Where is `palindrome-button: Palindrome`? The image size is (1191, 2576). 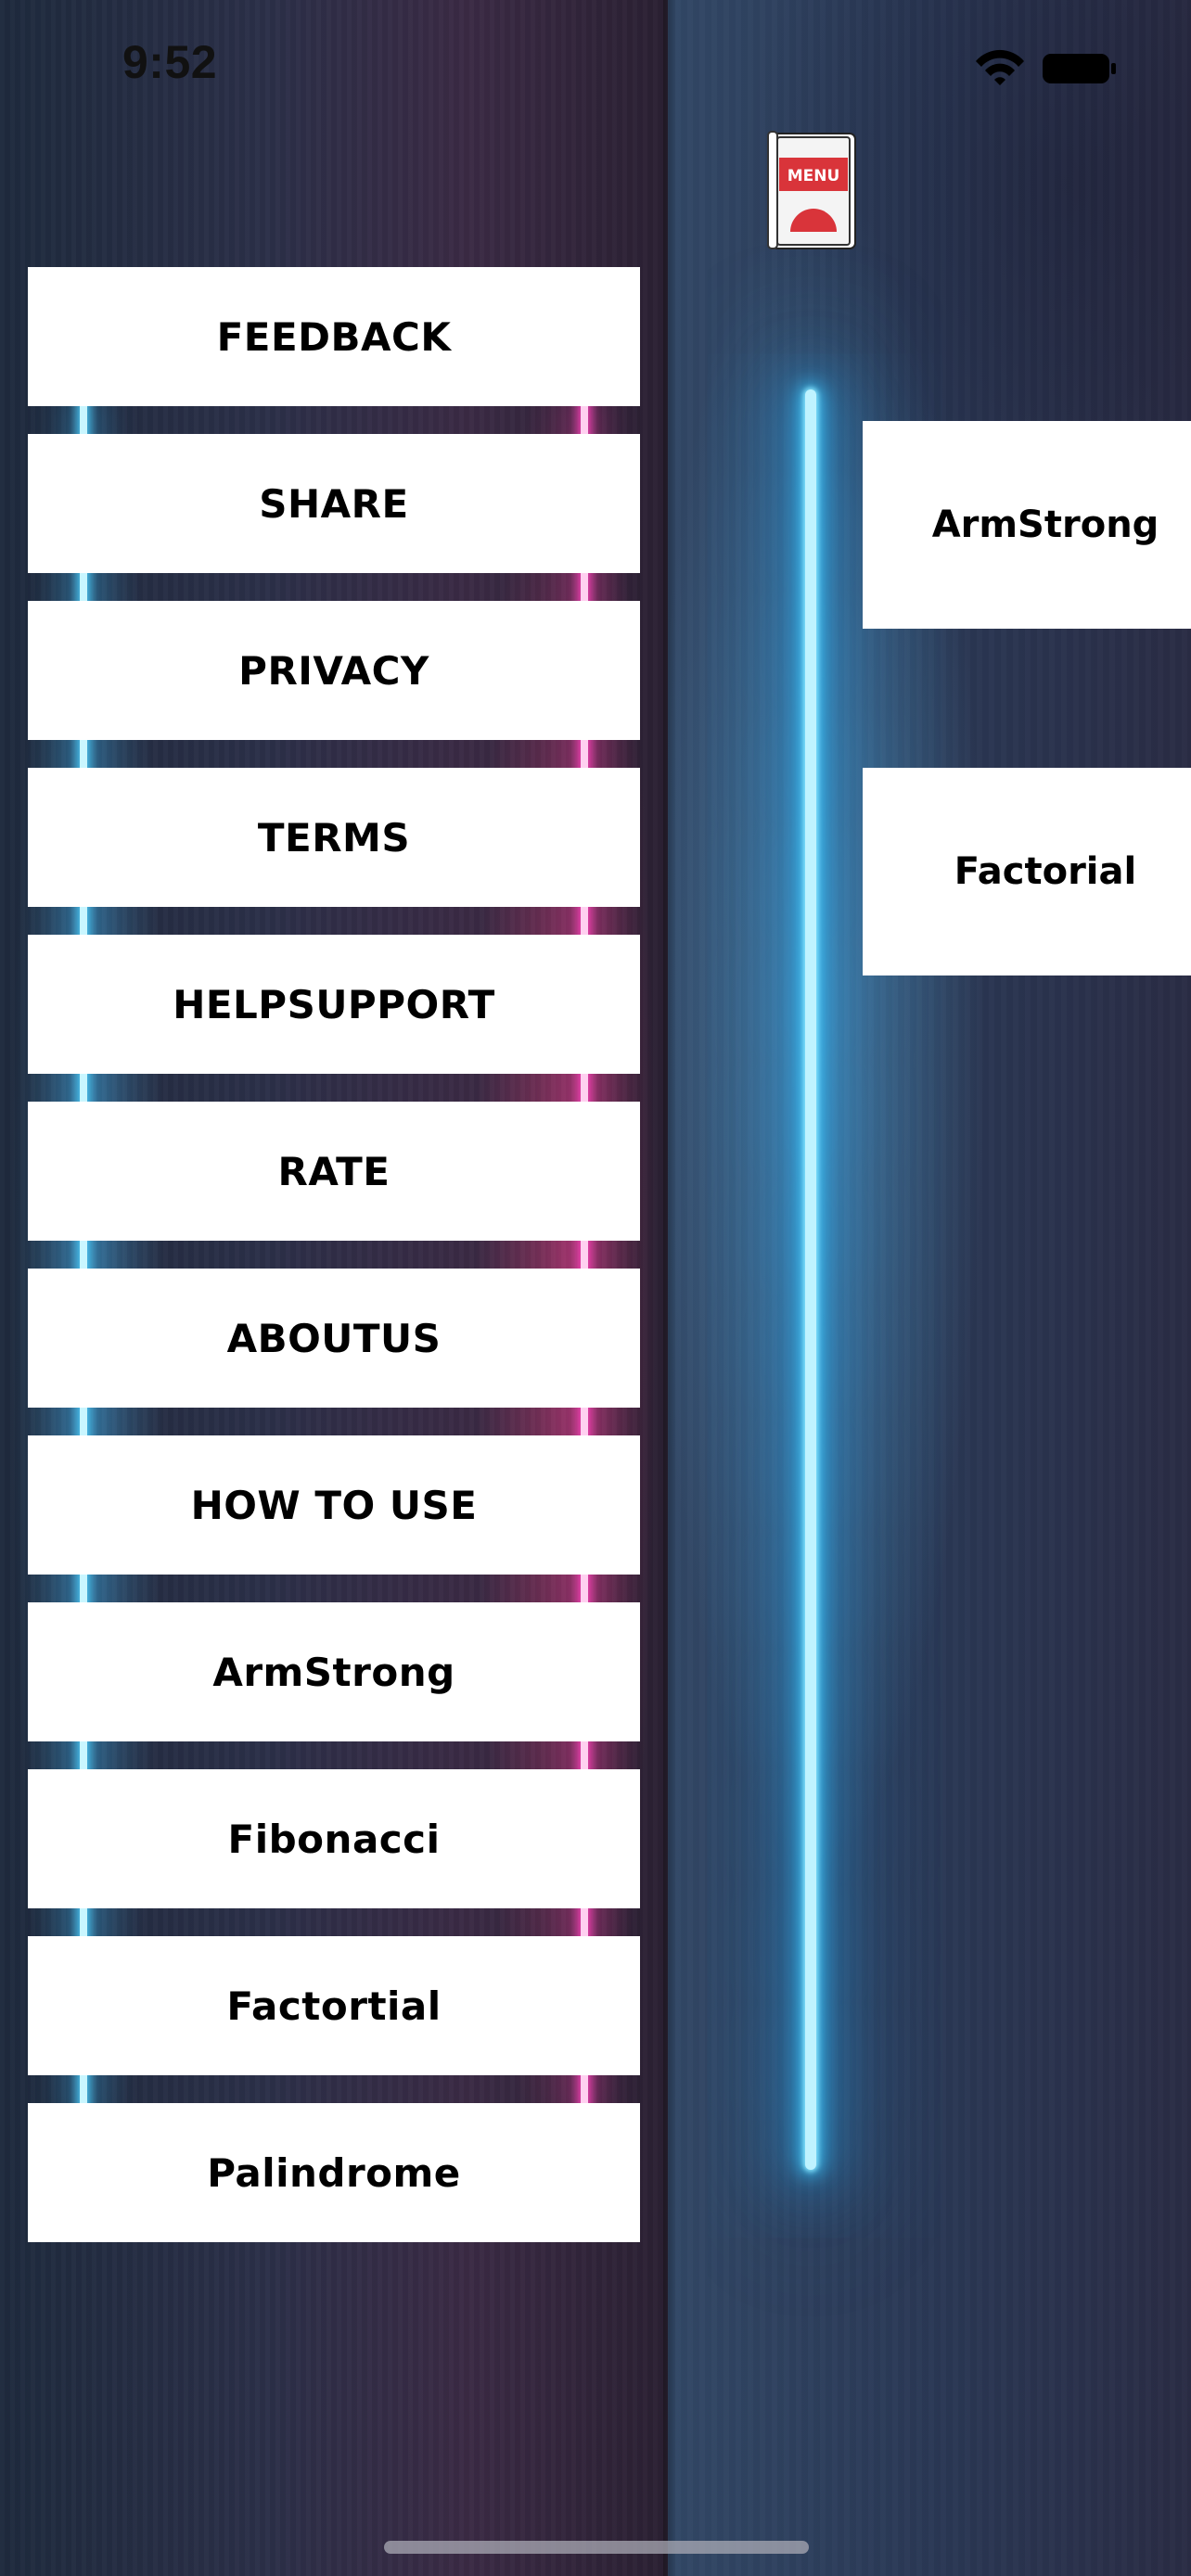
palindrome-button: Palindrome is located at coordinates (334, 2172).